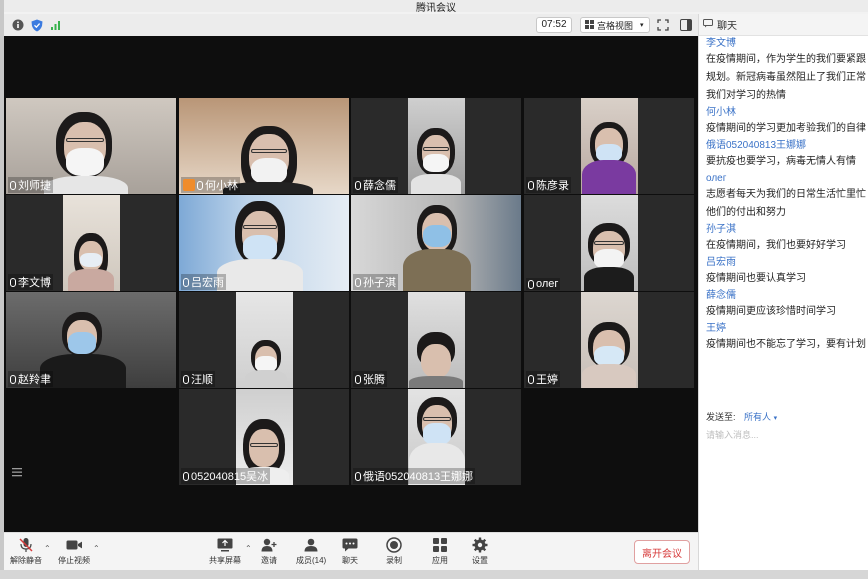 This screenshot has height=579, width=868. What do you see at coordinates (787, 43) in the screenshot?
I see `sender-name: 李文博` at bounding box center [787, 43].